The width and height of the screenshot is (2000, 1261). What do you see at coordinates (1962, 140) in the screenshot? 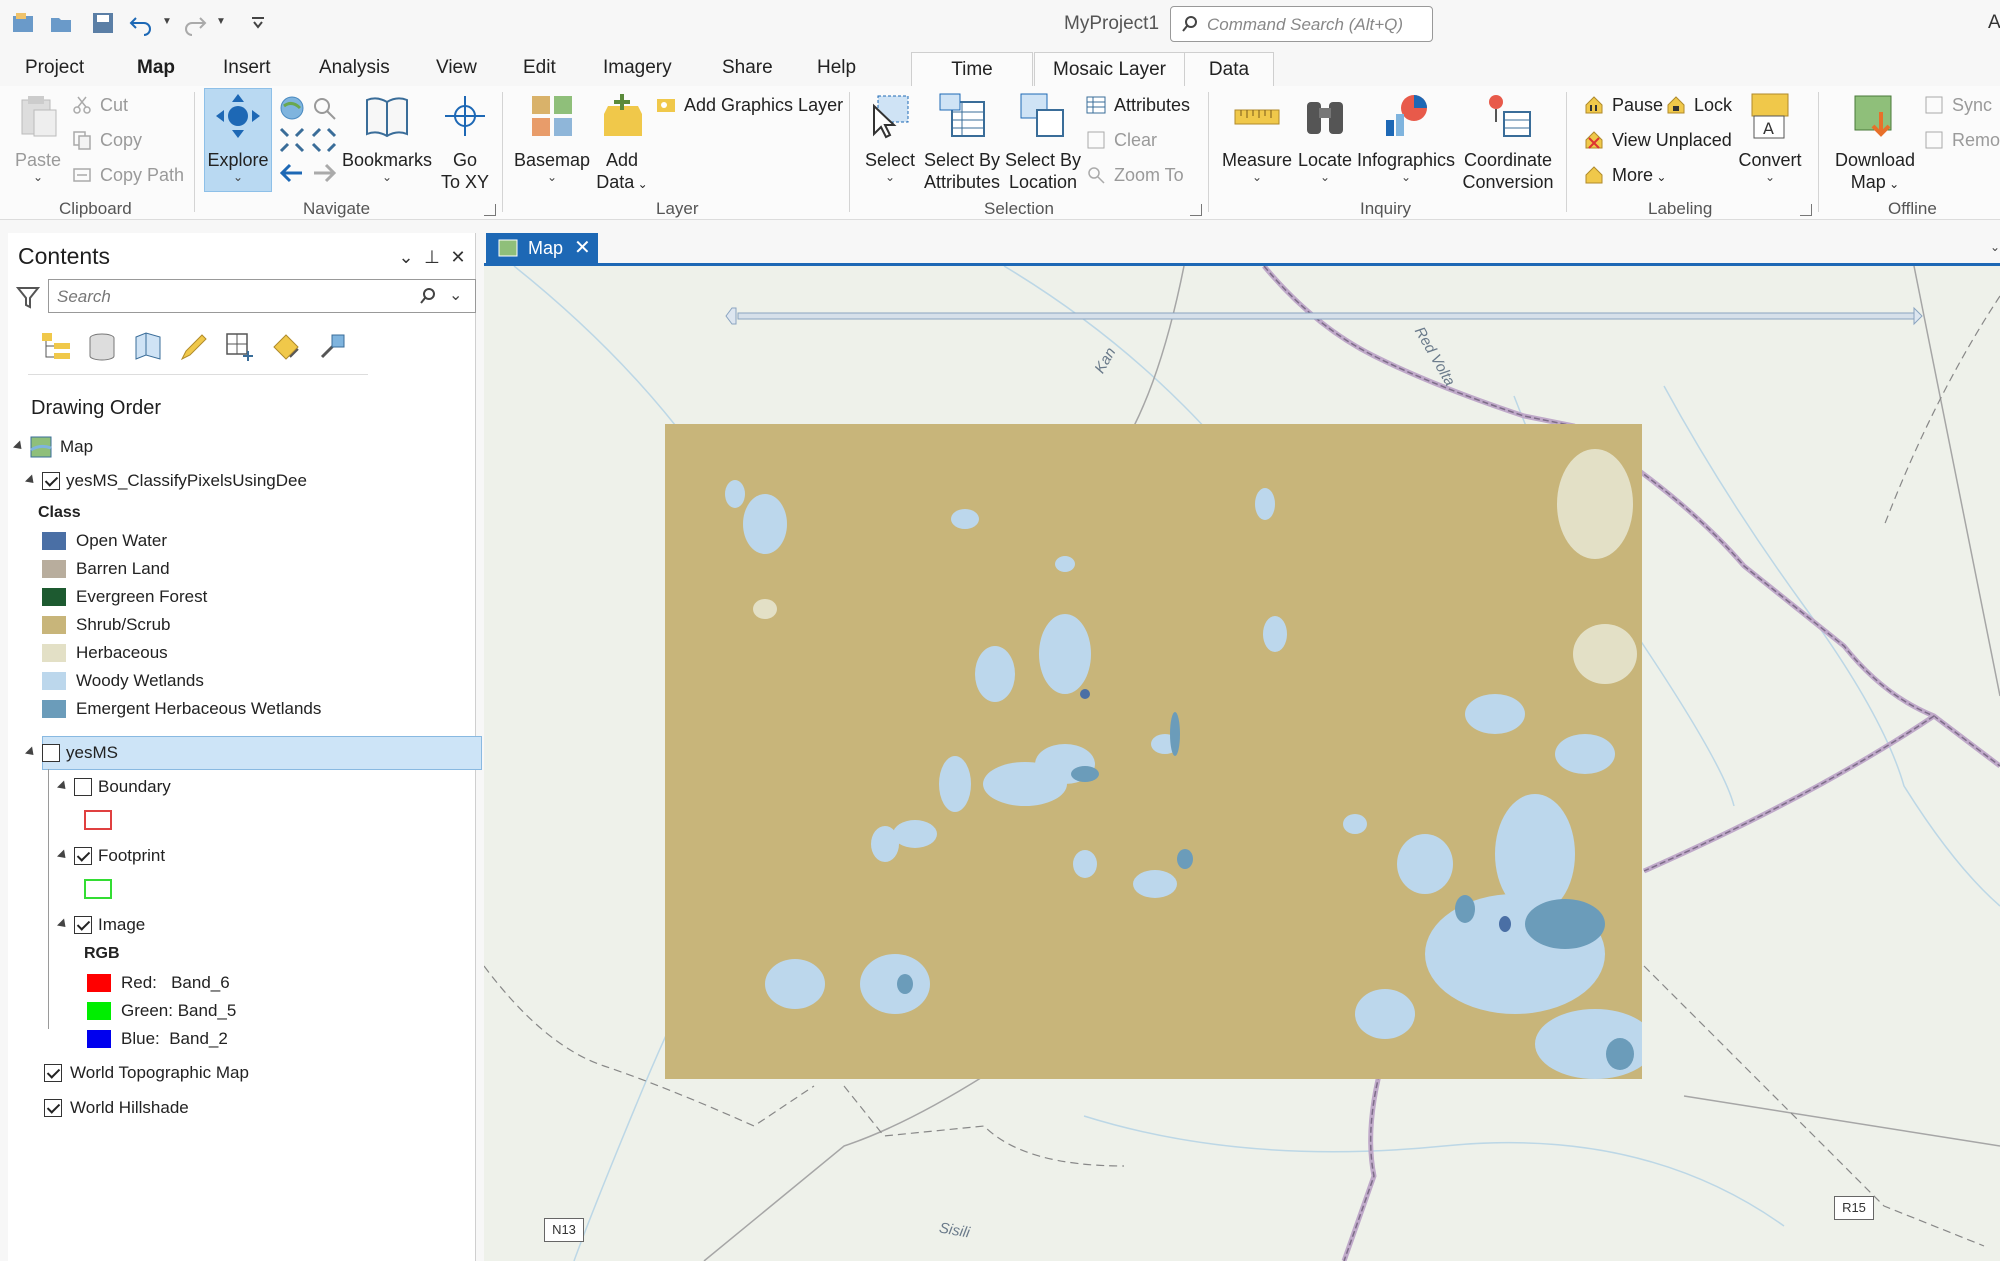
I see `remove-offline-button: Remov` at bounding box center [1962, 140].